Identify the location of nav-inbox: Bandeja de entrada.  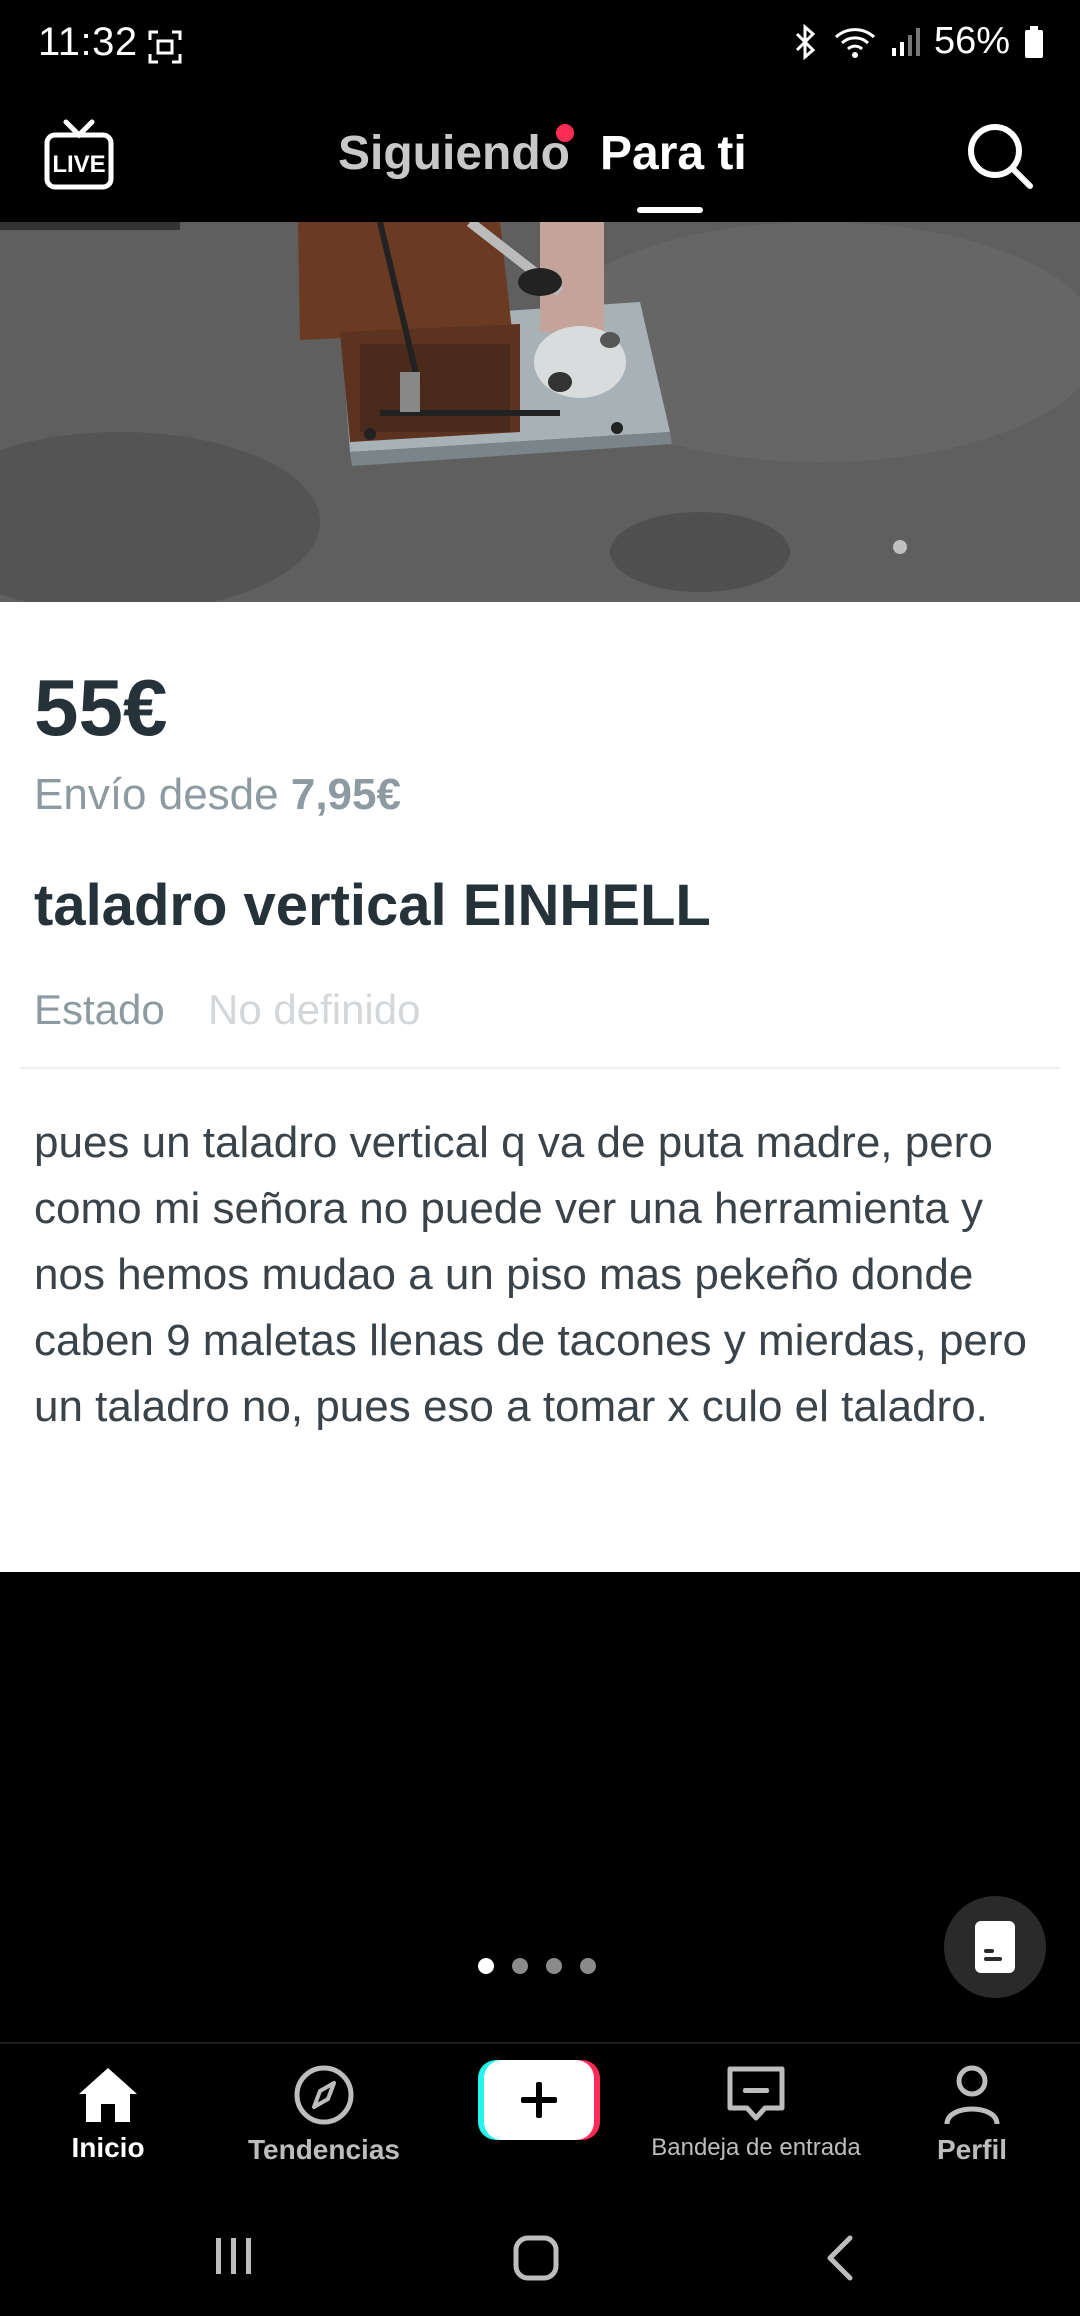
(756, 2113).